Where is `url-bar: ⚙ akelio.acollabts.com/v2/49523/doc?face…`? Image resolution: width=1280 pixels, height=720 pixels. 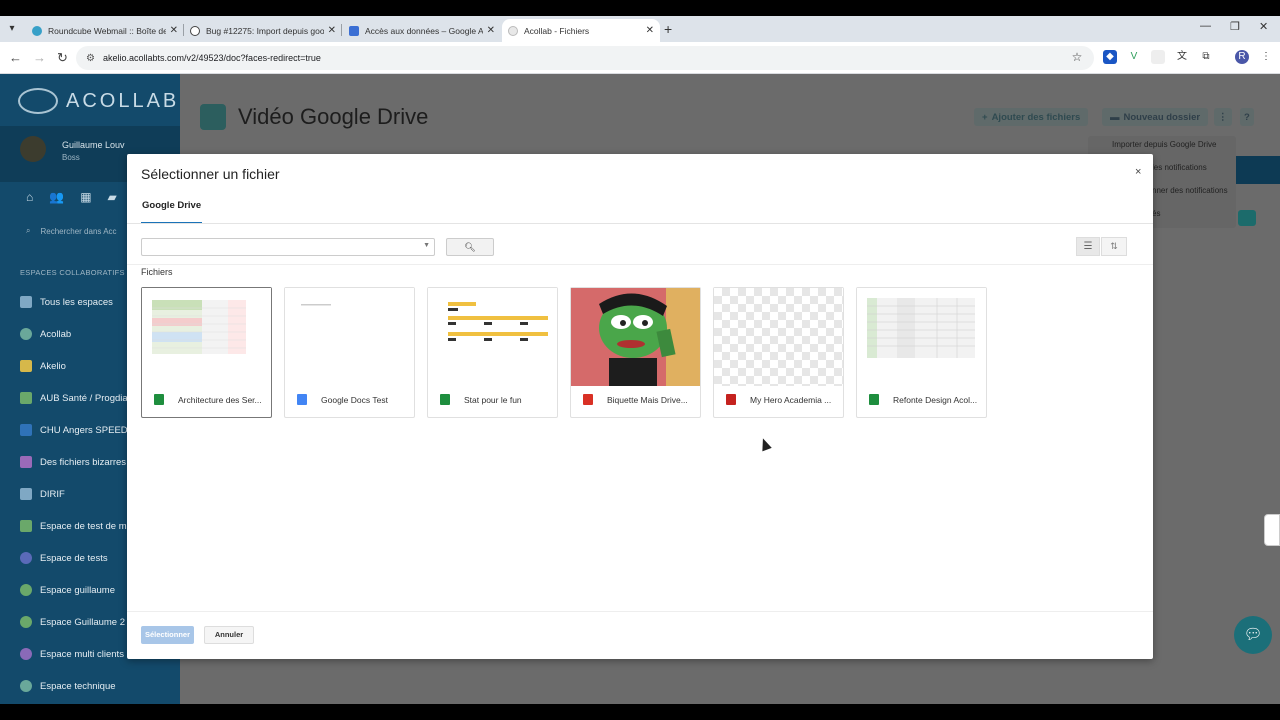
url-bar: ⚙ akelio.acollabts.com/v2/49523/doc?face… is located at coordinates (585, 58).